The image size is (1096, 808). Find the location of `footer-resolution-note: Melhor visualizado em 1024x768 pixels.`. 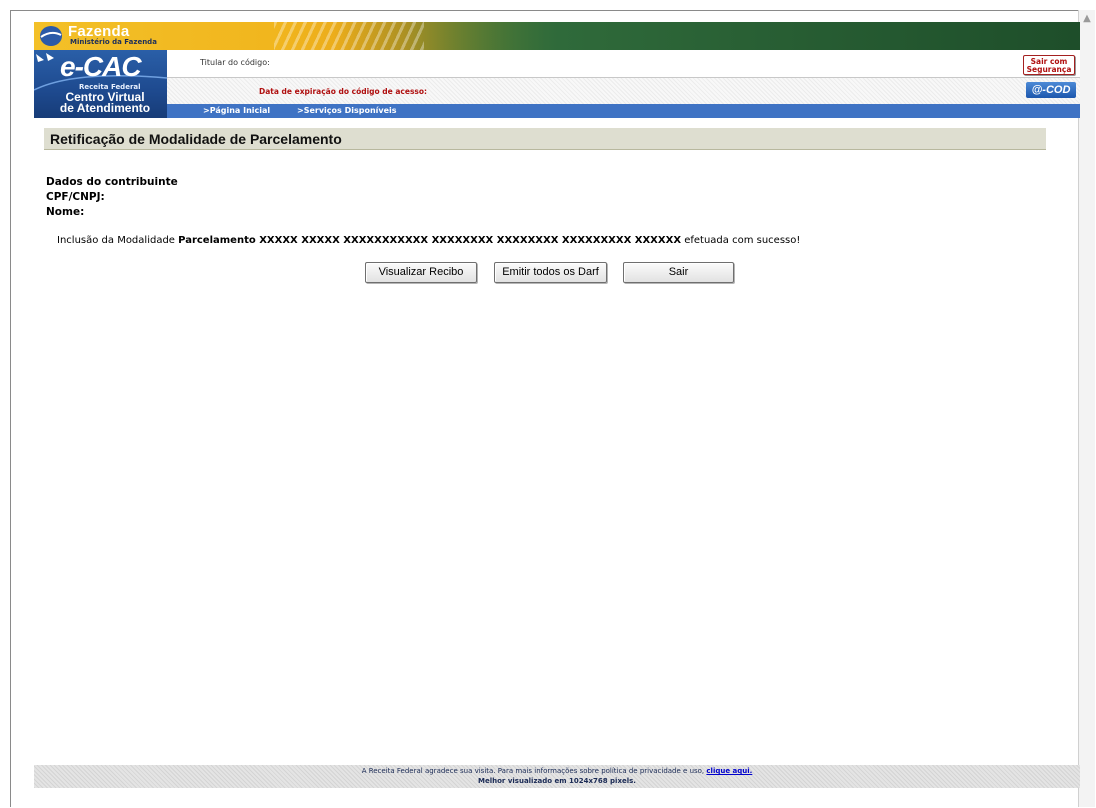

footer-resolution-note: Melhor visualizado em 1024x768 pixels. is located at coordinates (557, 781).